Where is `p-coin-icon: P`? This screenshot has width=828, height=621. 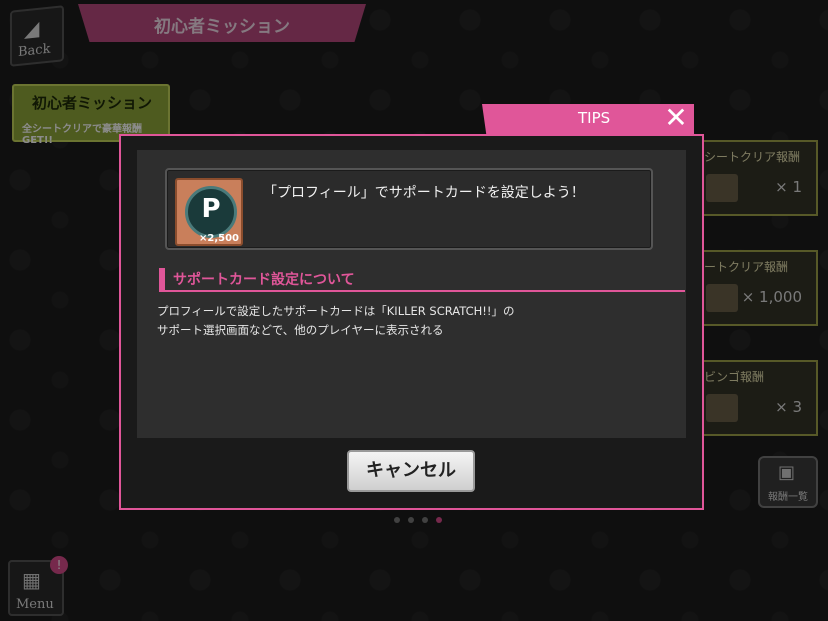
p-coin-icon: P is located at coordinates (211, 212).